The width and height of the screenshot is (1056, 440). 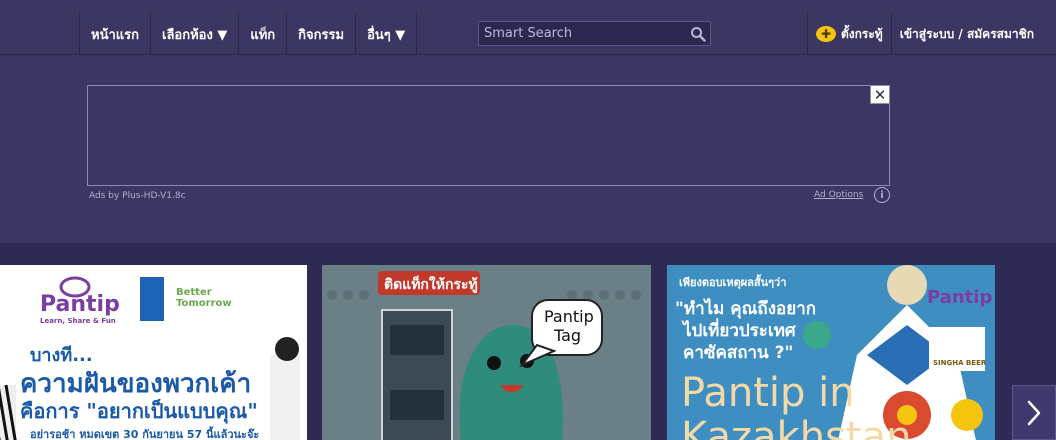 I want to click on bubble-line-2: Tag, so click(x=568, y=335).